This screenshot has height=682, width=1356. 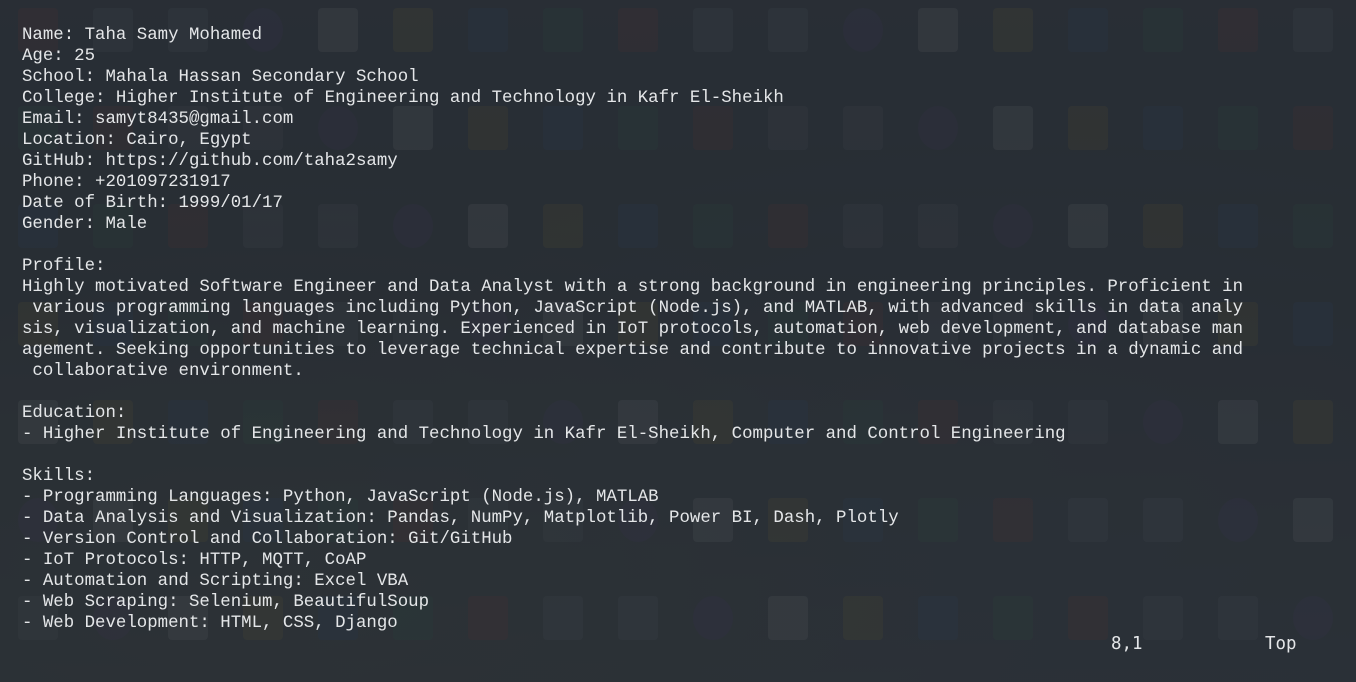 I want to click on editor-line: Phone: +201097231917, so click(x=672, y=182).